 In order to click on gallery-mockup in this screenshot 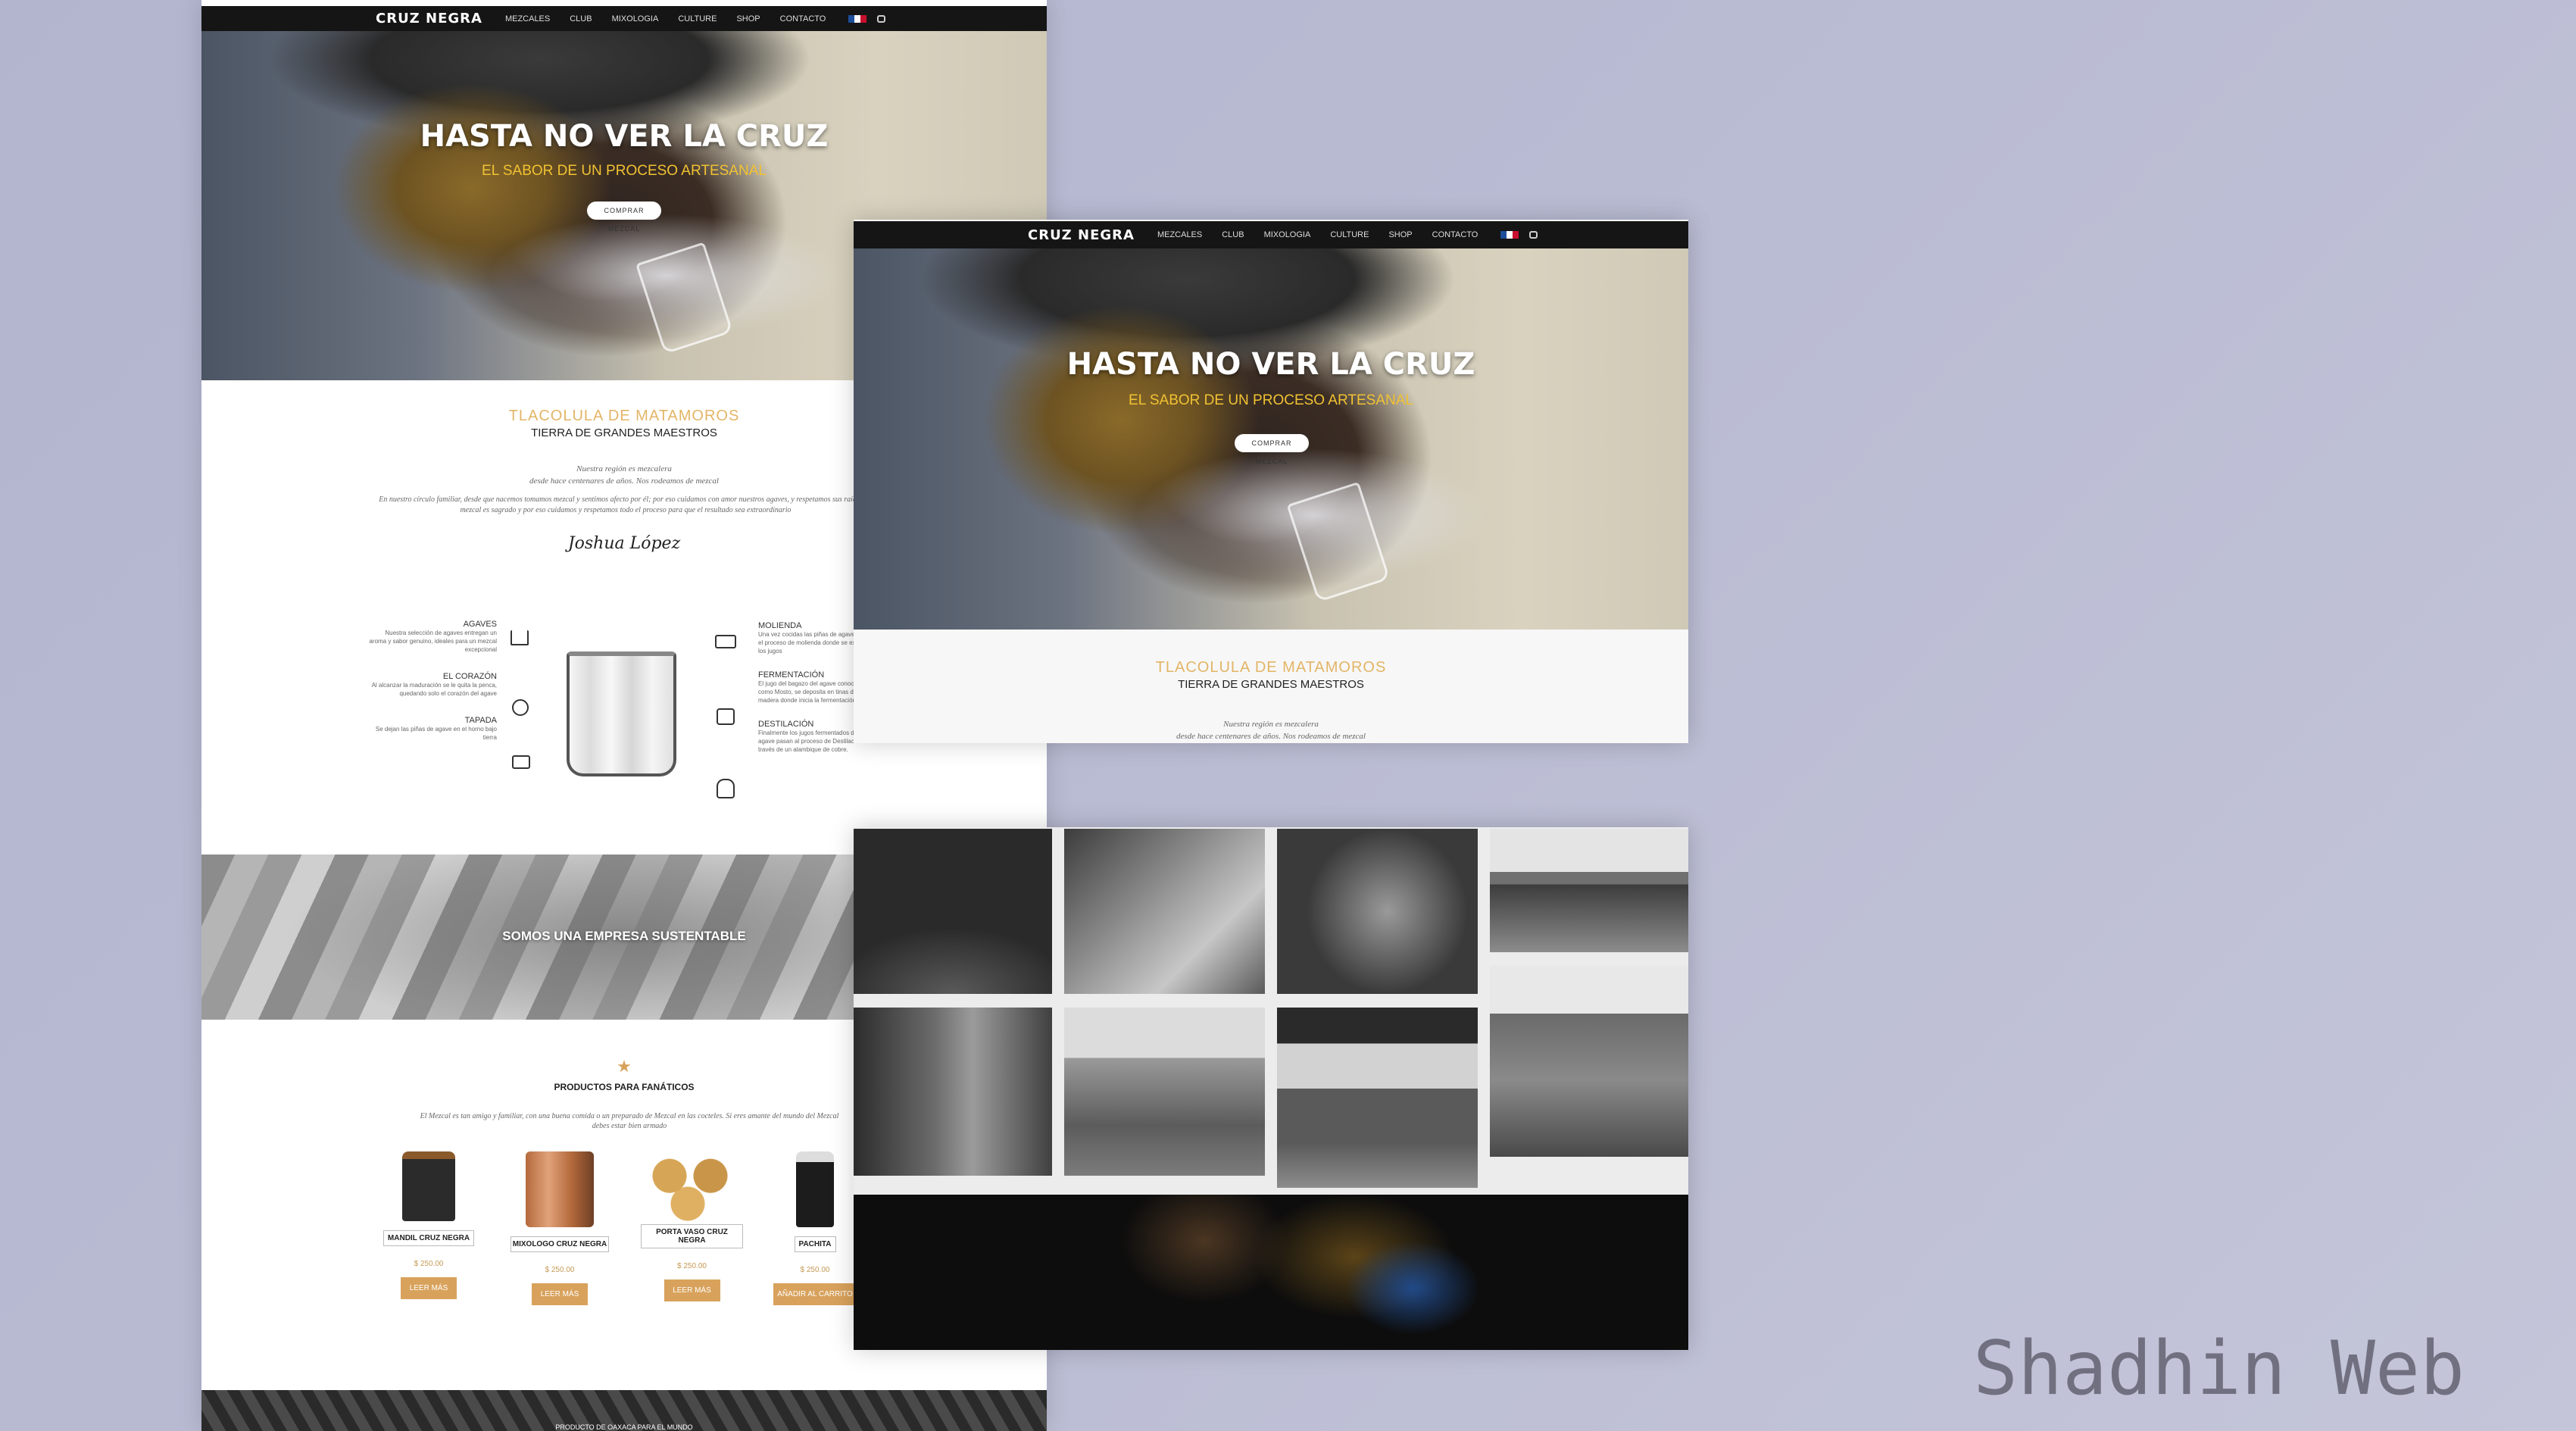, I will do `click(1271, 1089)`.